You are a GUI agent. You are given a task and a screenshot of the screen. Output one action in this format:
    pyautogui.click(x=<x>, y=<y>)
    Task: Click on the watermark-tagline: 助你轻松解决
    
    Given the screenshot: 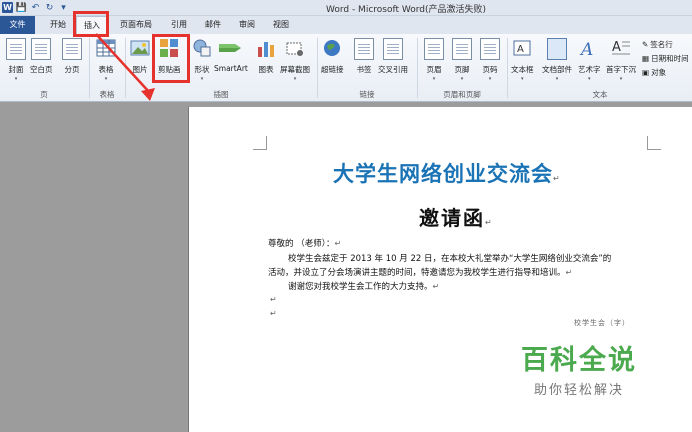 What is the action you would take?
    pyautogui.click(x=578, y=390)
    